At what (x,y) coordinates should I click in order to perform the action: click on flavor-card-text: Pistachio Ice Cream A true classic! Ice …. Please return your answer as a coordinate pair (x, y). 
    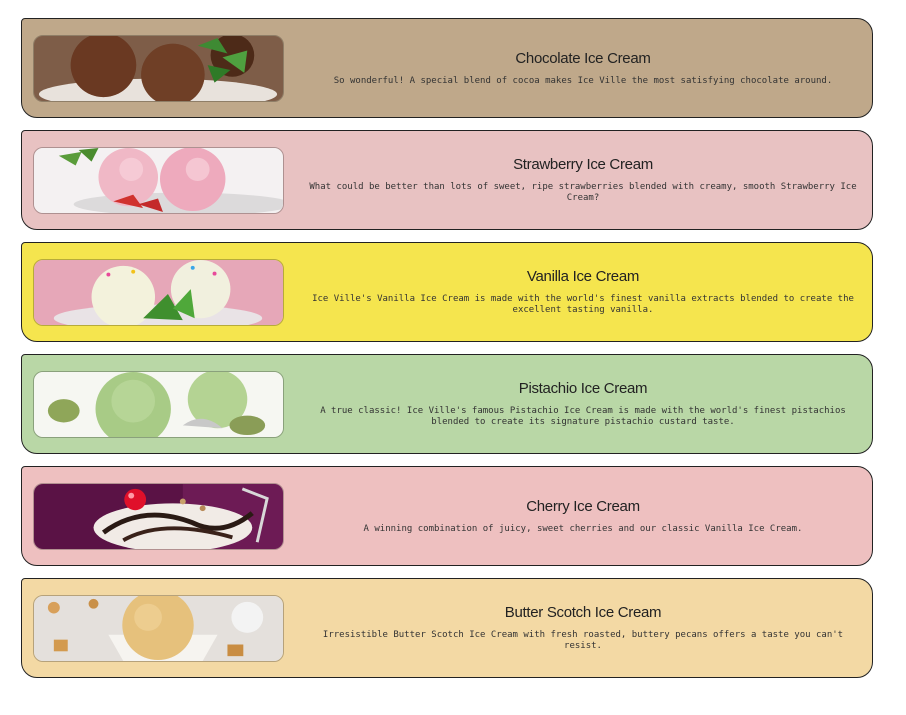
    Looking at the image, I should click on (583, 404).